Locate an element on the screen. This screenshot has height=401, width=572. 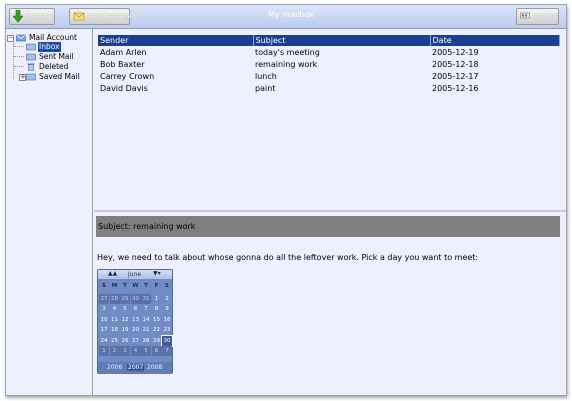
table-row: Carrey Crown lunch 2005-12-17 is located at coordinates (329, 76).